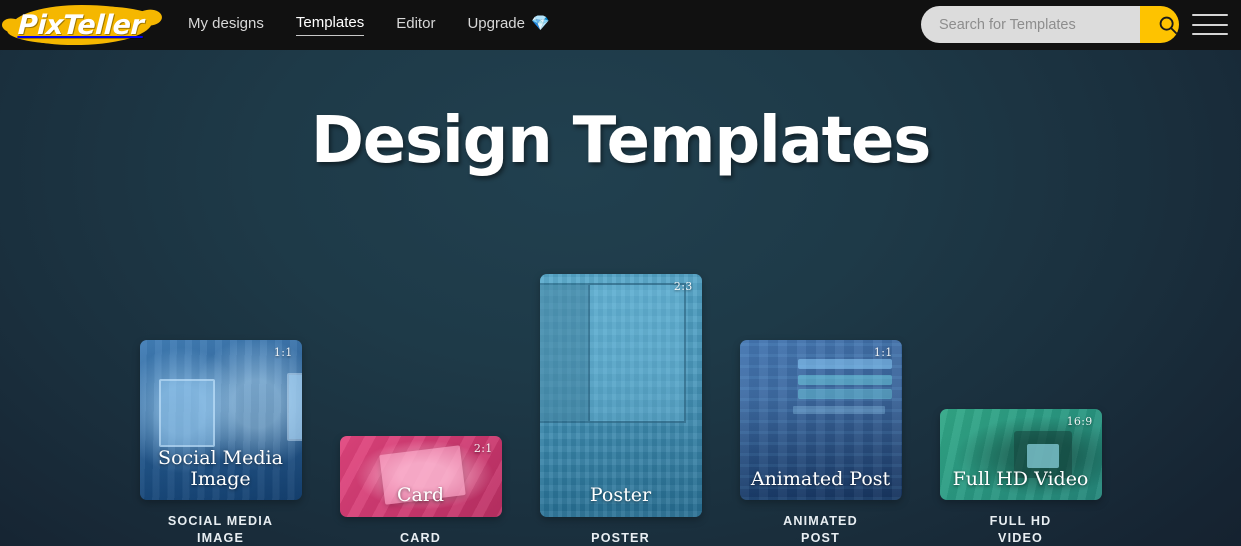  Describe the element at coordinates (540, 23) in the screenshot. I see `gem-icon: 💎` at that location.